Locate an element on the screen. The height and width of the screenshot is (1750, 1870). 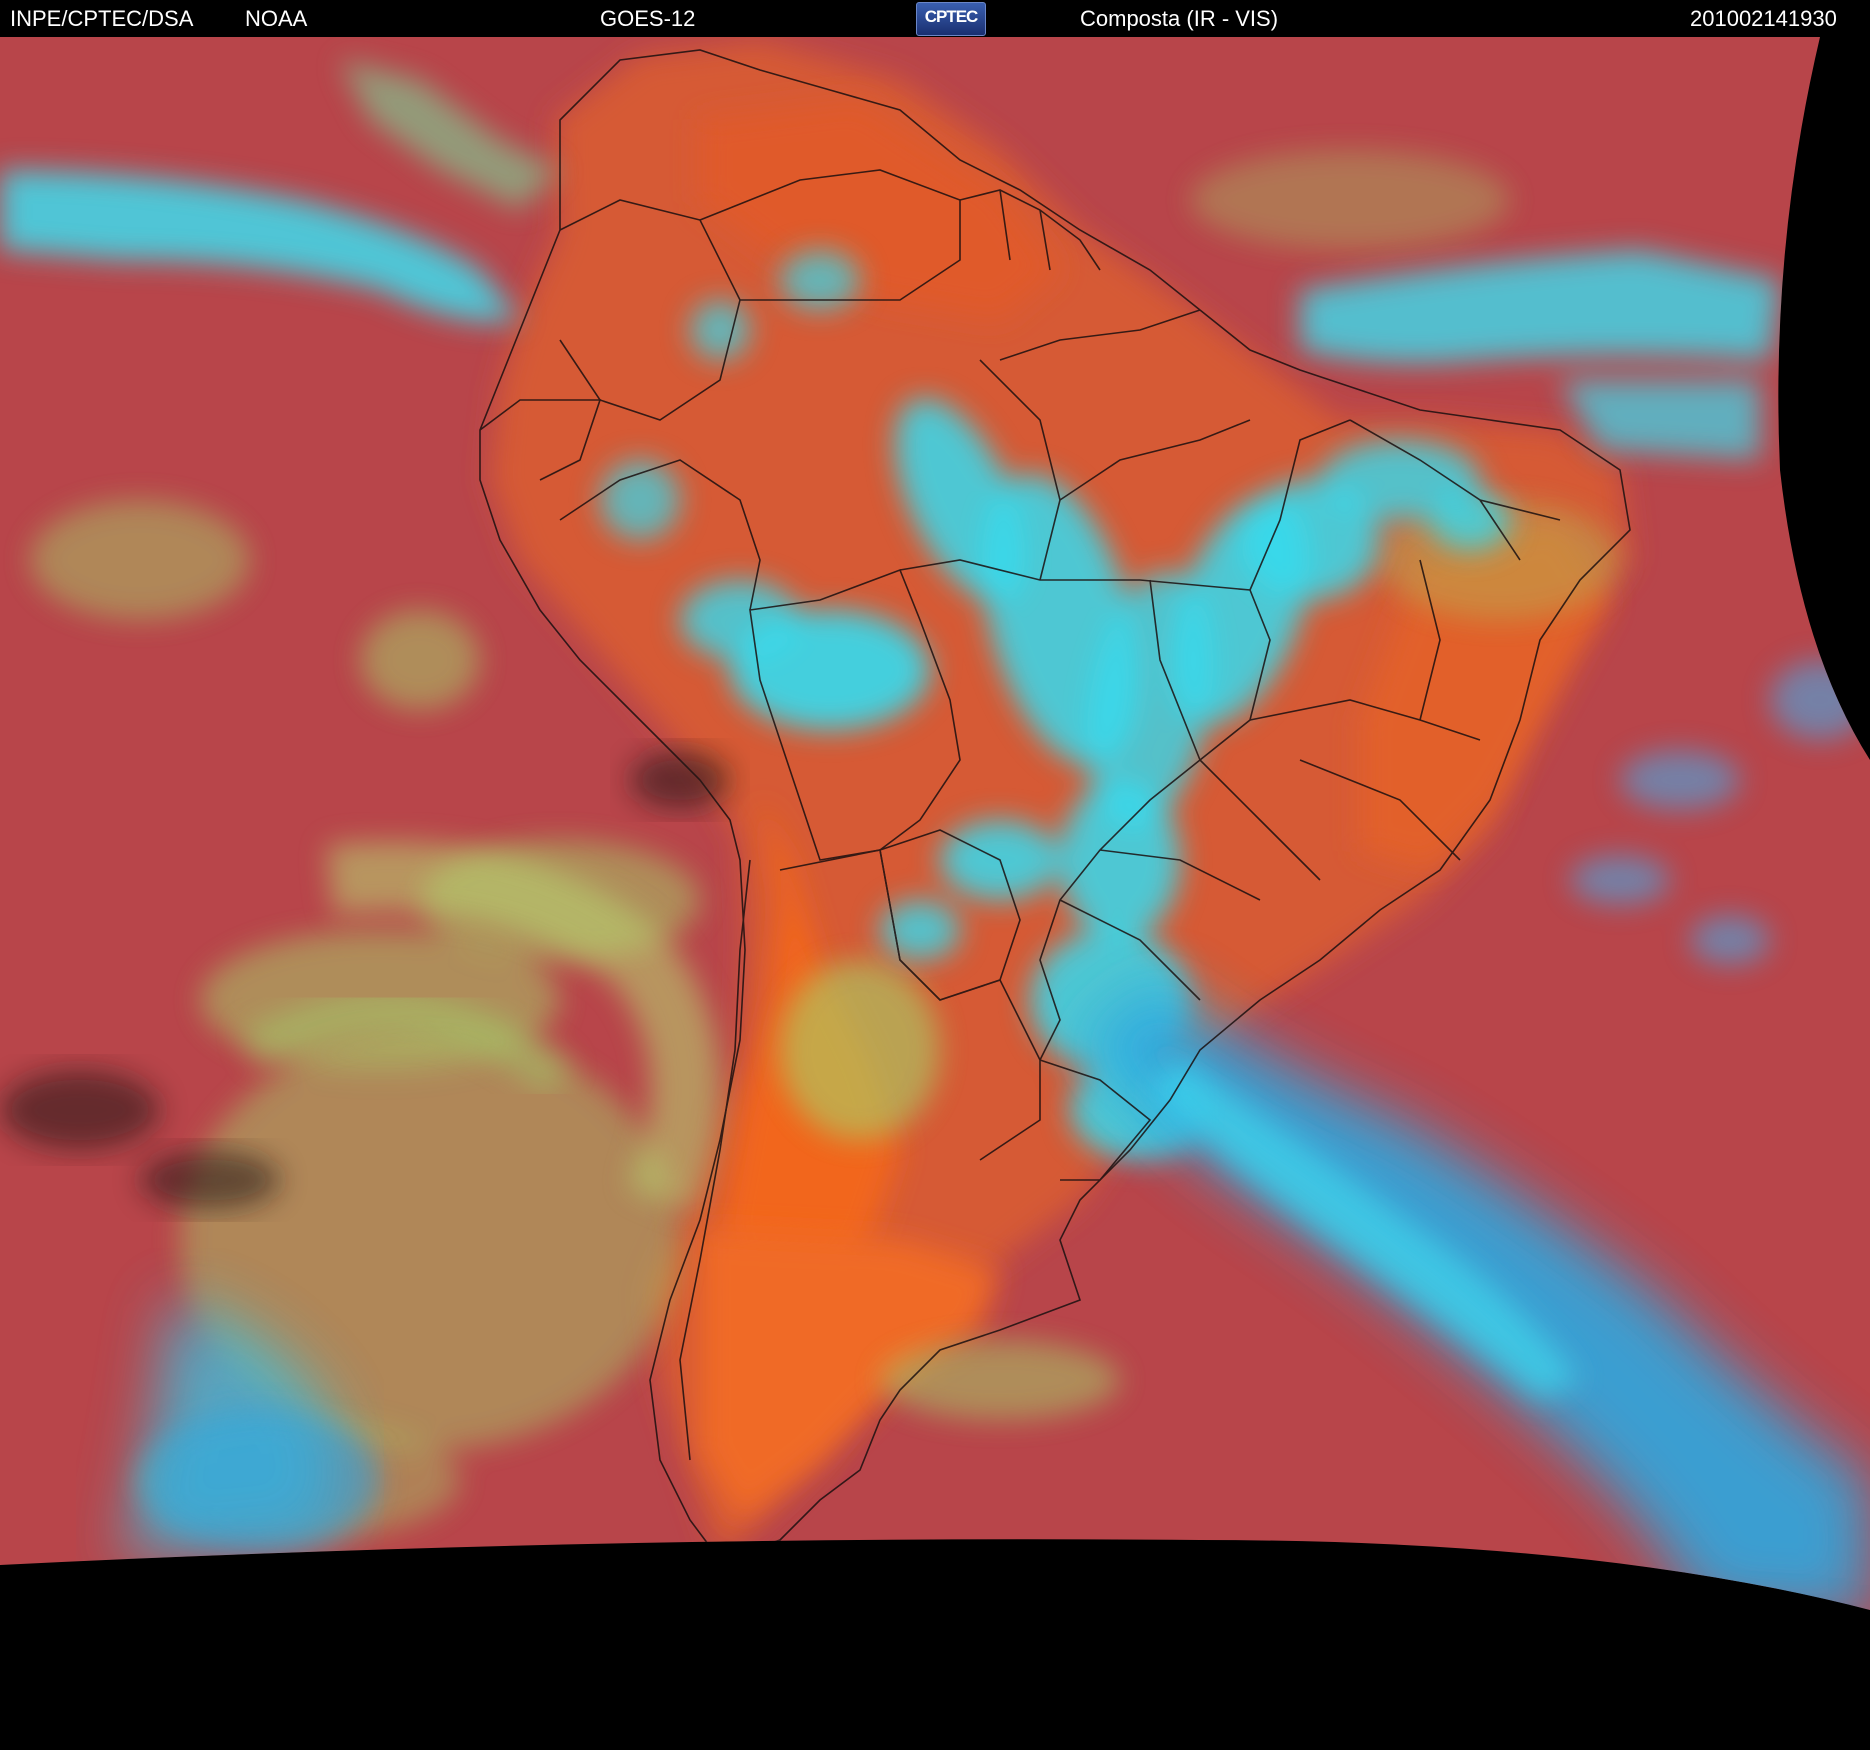
agency-label: NOAA is located at coordinates (276, 18).